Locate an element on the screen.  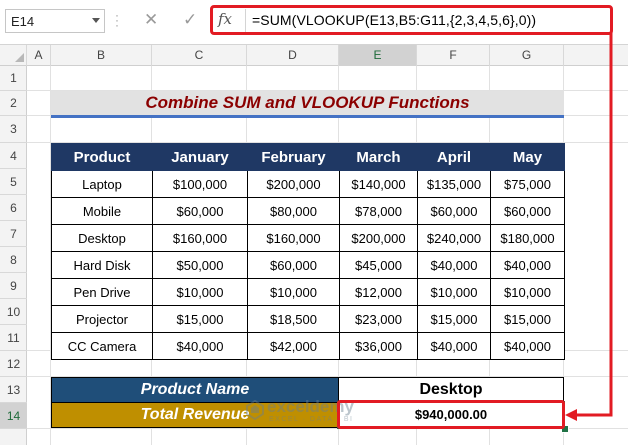
connector-arrow-icon is located at coordinates (589, 226).